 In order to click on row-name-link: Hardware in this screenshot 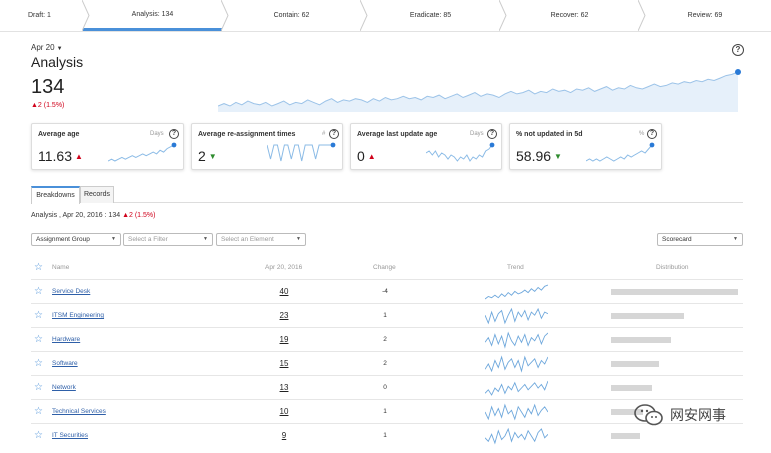, I will do `click(66, 339)`.